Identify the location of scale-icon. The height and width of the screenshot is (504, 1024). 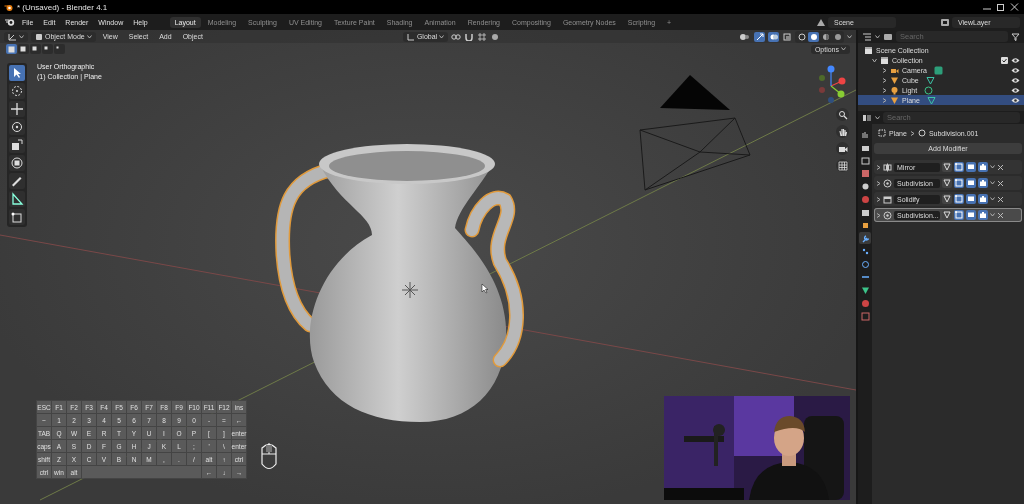
(17, 145).